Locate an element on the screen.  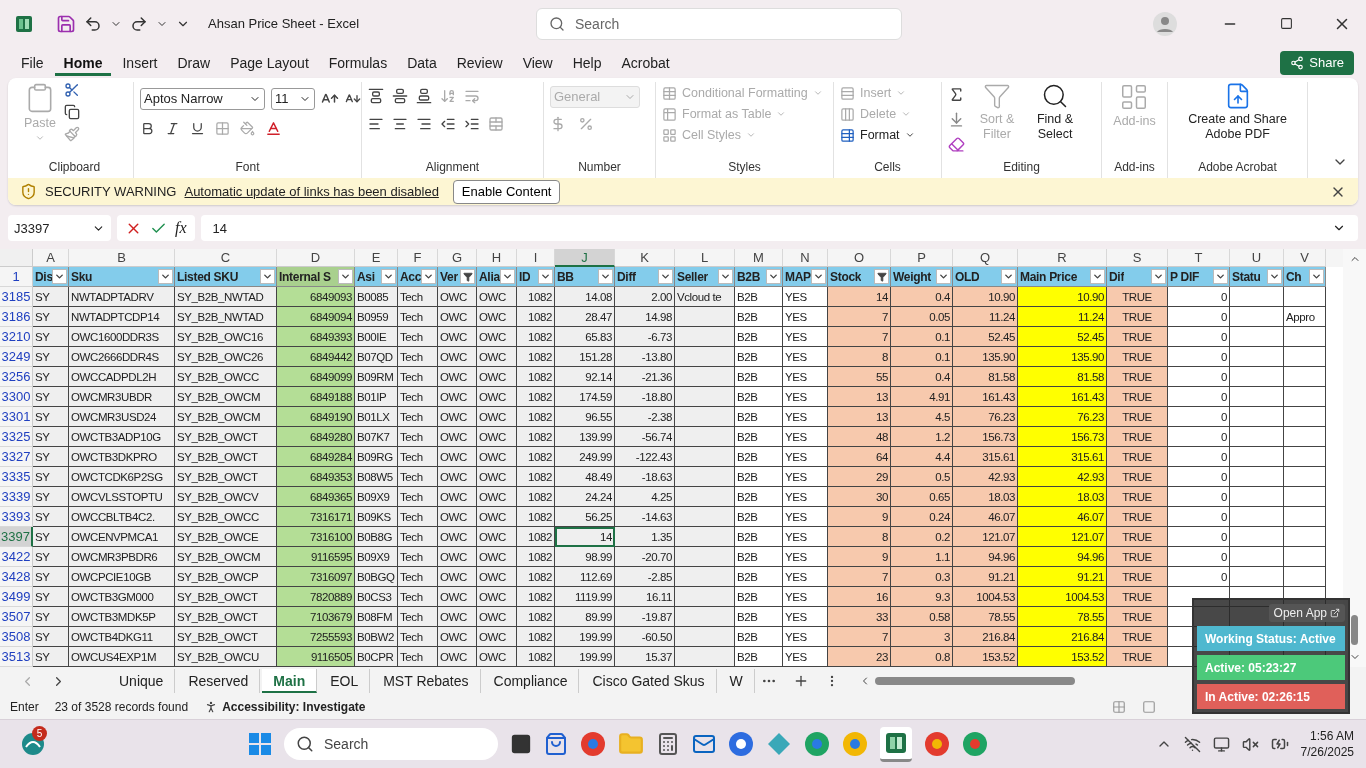
menu-tab: Help is located at coordinates (587, 62).